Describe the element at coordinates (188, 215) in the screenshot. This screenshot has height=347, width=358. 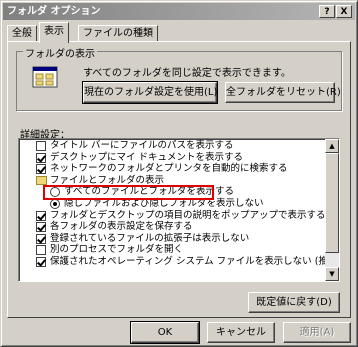
I see `list-item-label: フォルダとデスクトップの項目の説明をポップアップで表示する` at that location.